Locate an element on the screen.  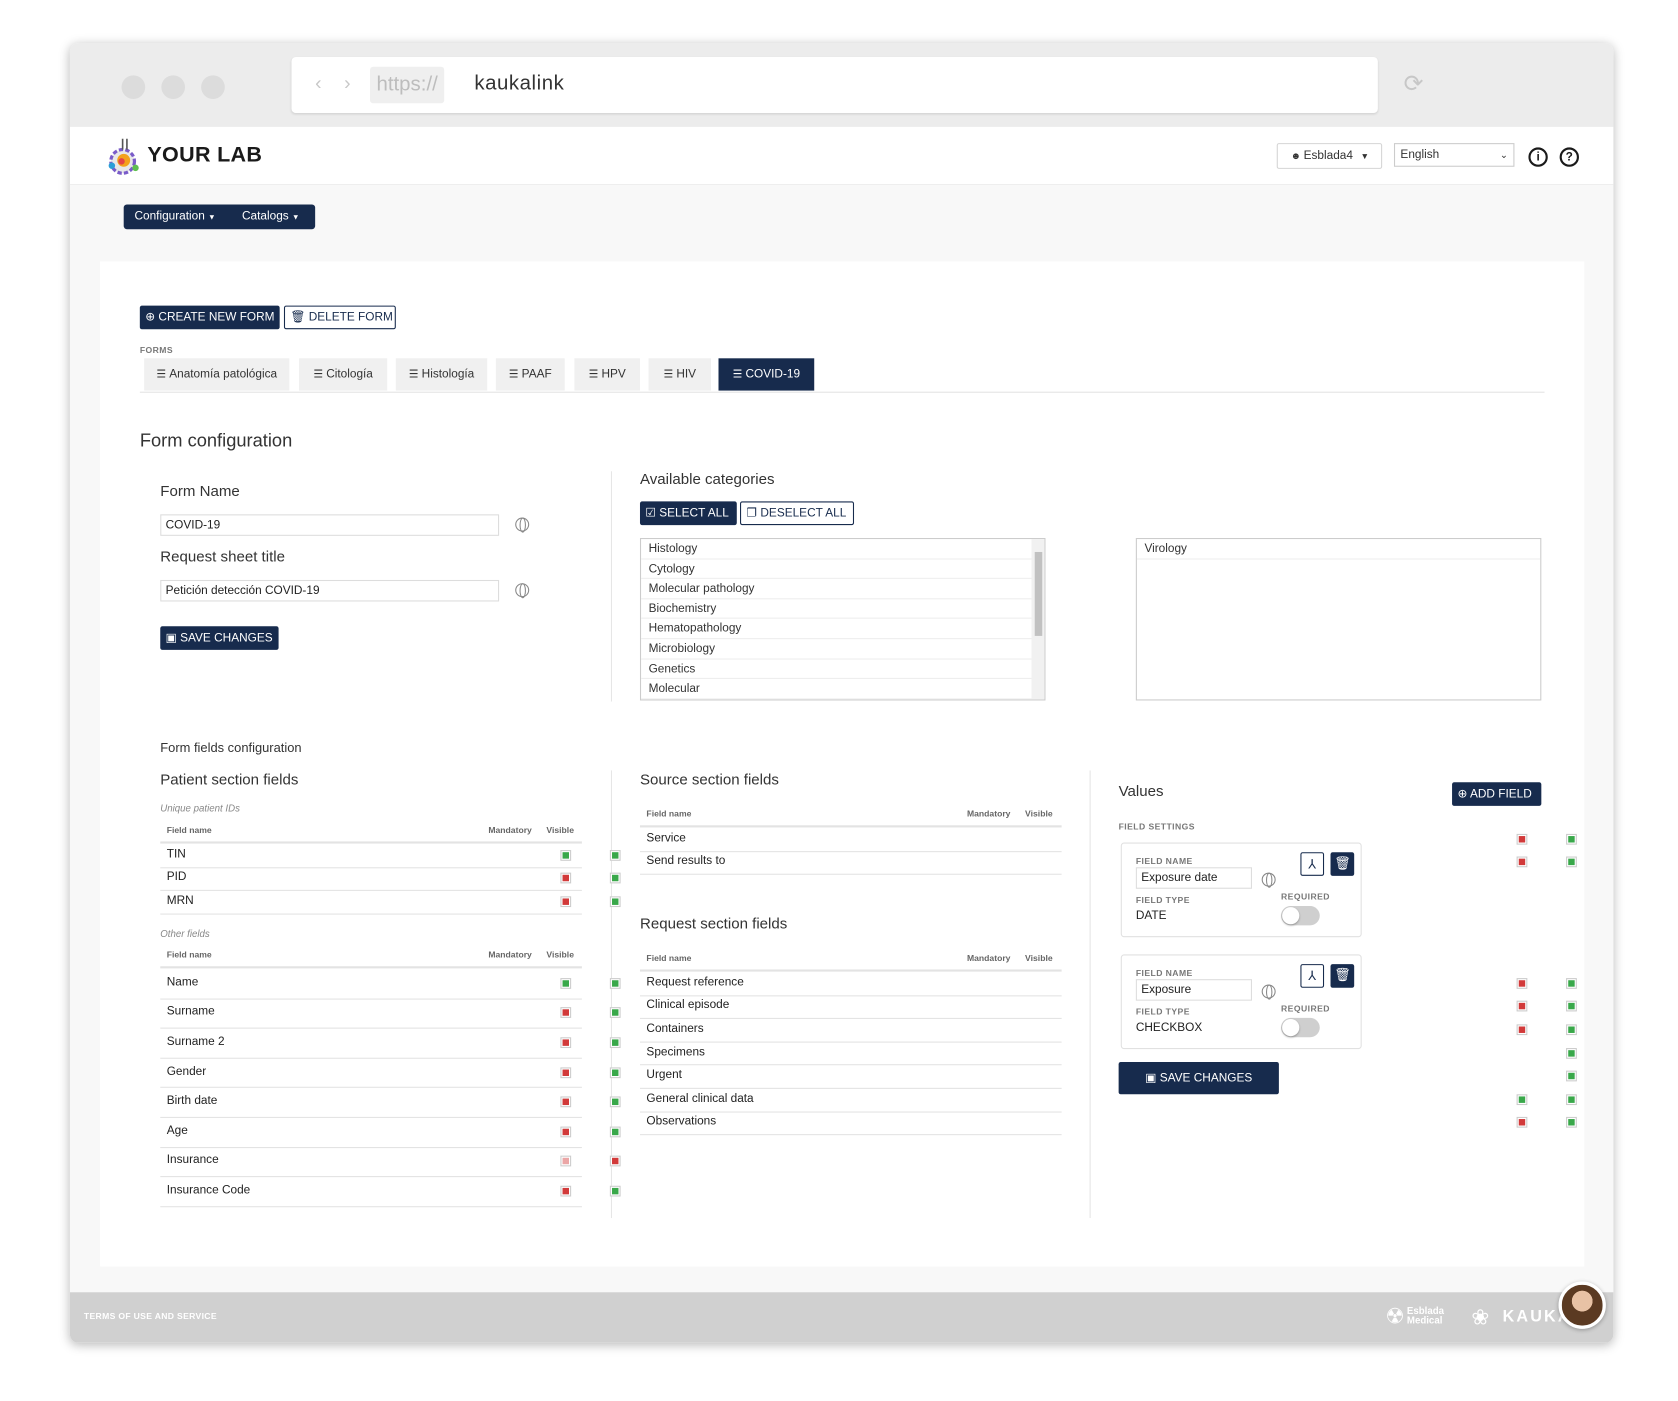
user-menu-button: ☻ Esblada4 ▼ is located at coordinates (1329, 156).